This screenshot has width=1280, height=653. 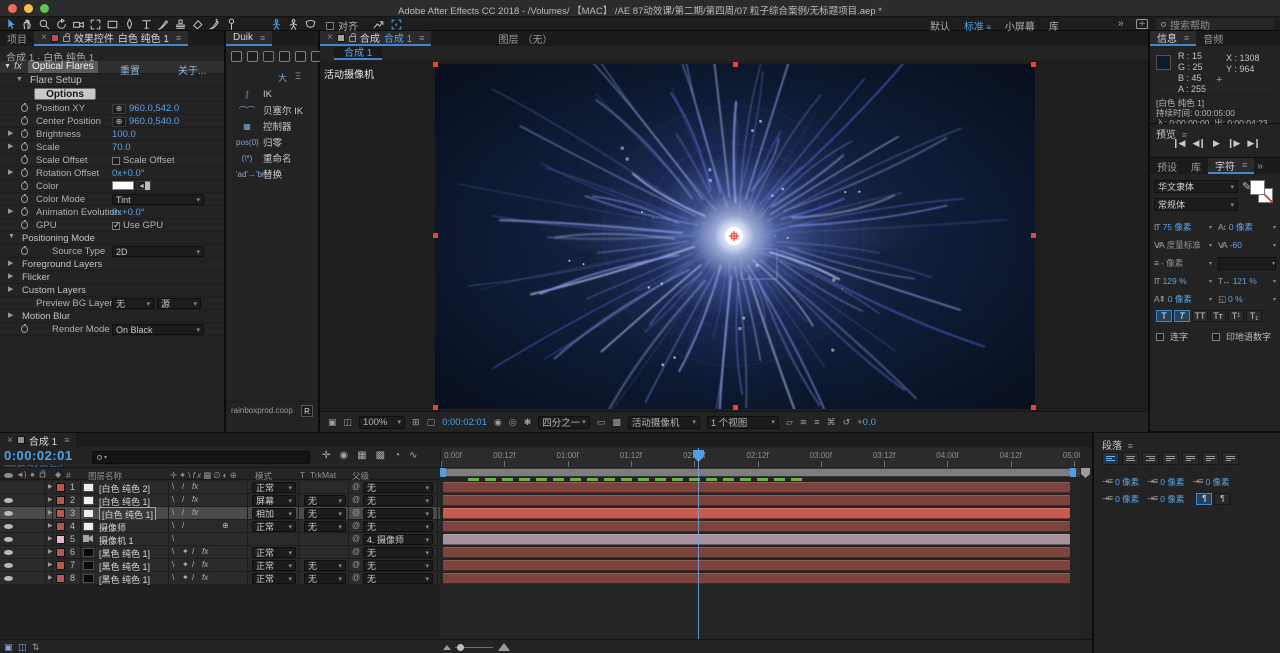 I want to click on more-workspaces-chevron: », so click(x=1121, y=23).